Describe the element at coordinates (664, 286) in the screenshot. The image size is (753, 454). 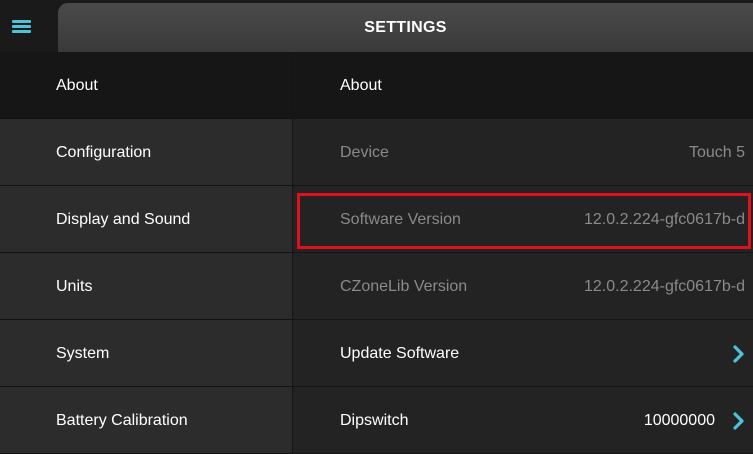
I see `czonelib-version-value: 12.0.2.224-gfc0617b-d` at that location.